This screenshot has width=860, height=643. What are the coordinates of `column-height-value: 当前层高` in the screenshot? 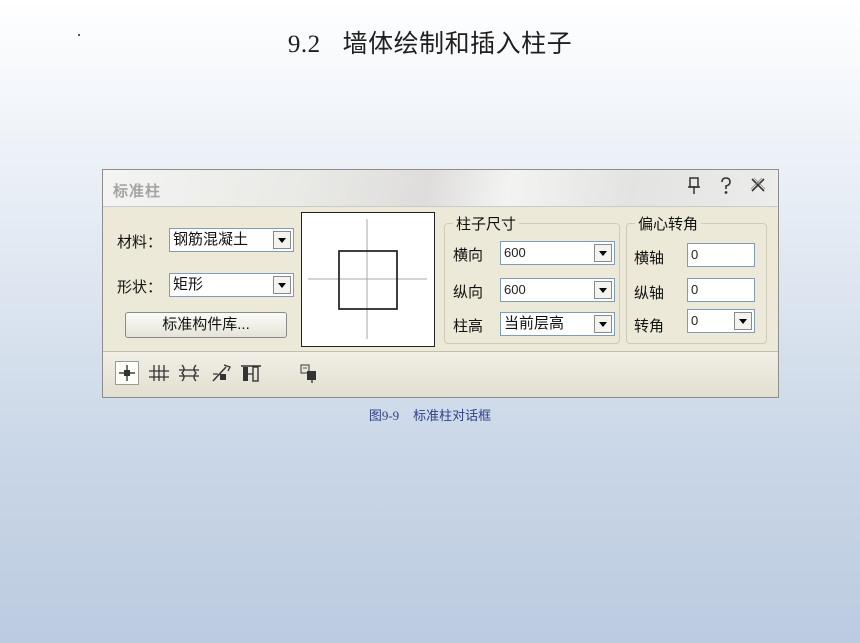 It's located at (534, 323).